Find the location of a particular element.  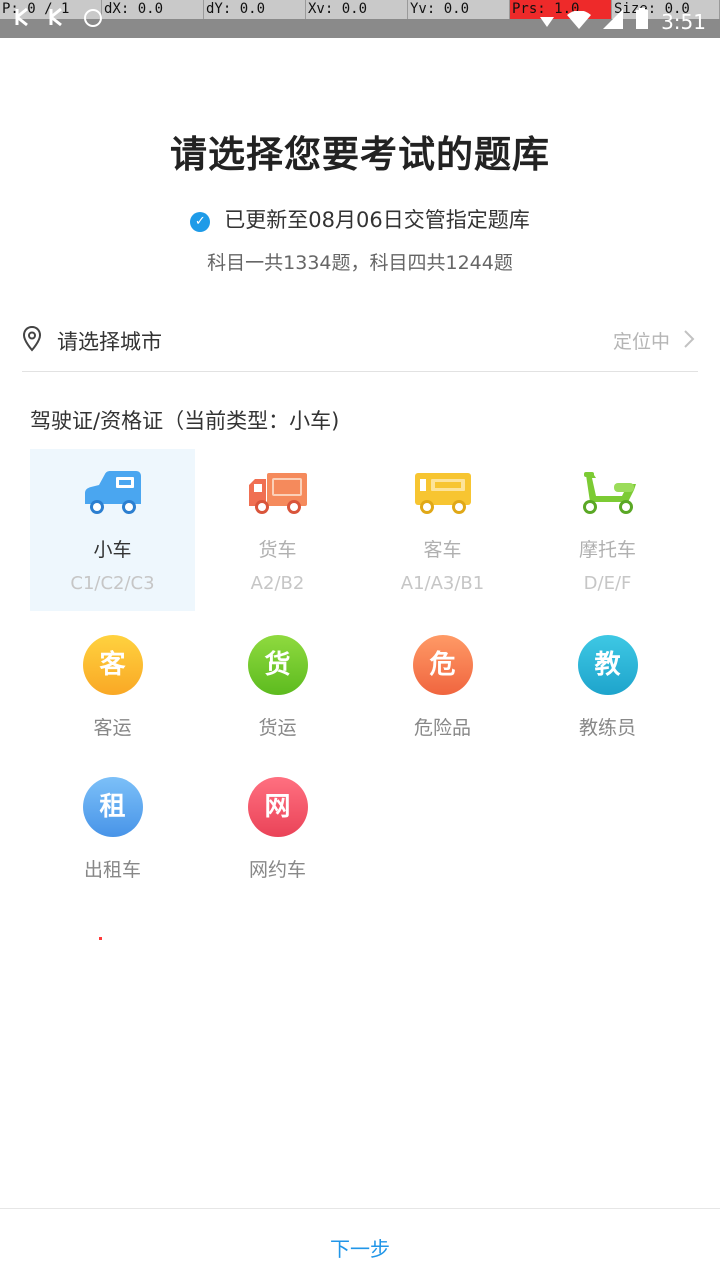

vehicle-name: 小车 is located at coordinates (112, 550).